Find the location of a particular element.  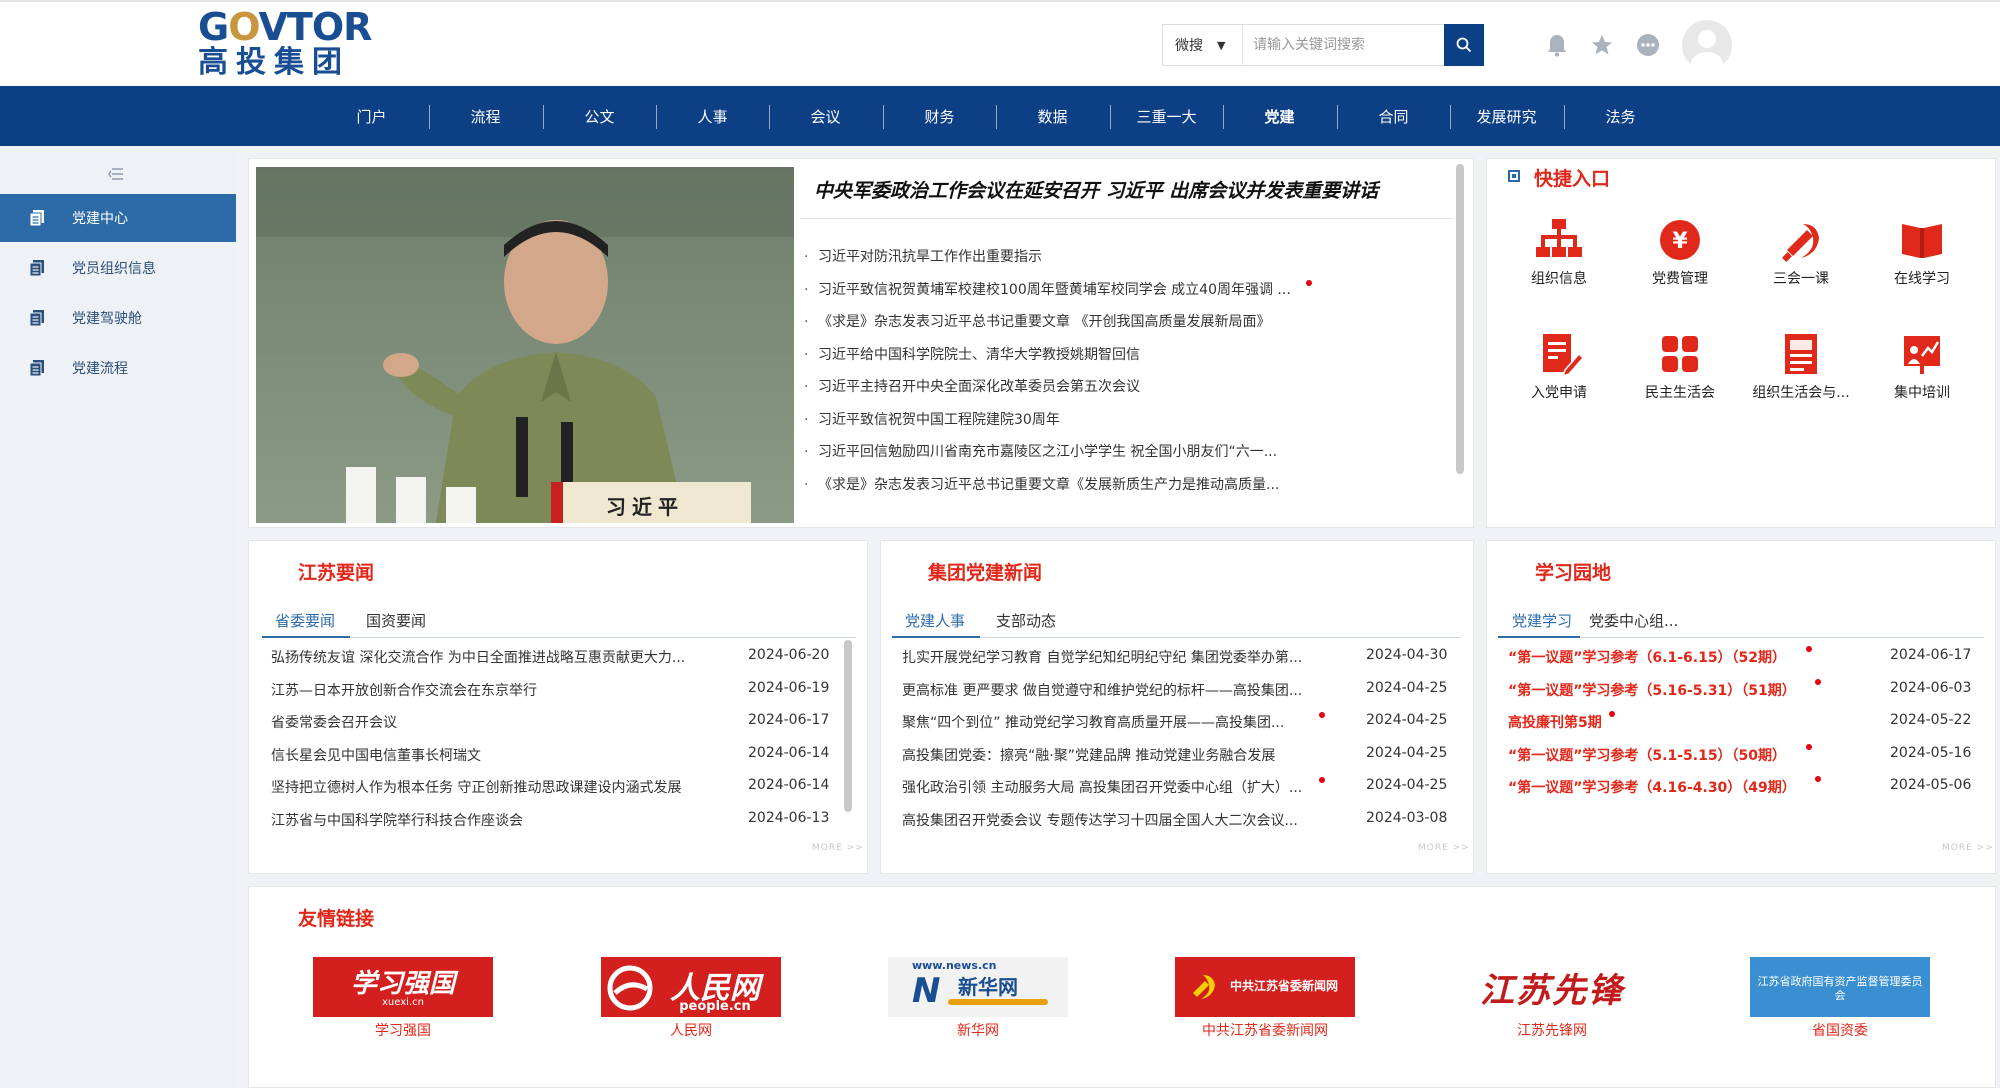

link-logo-people: 人民网 people.cn is located at coordinates (691, 987).